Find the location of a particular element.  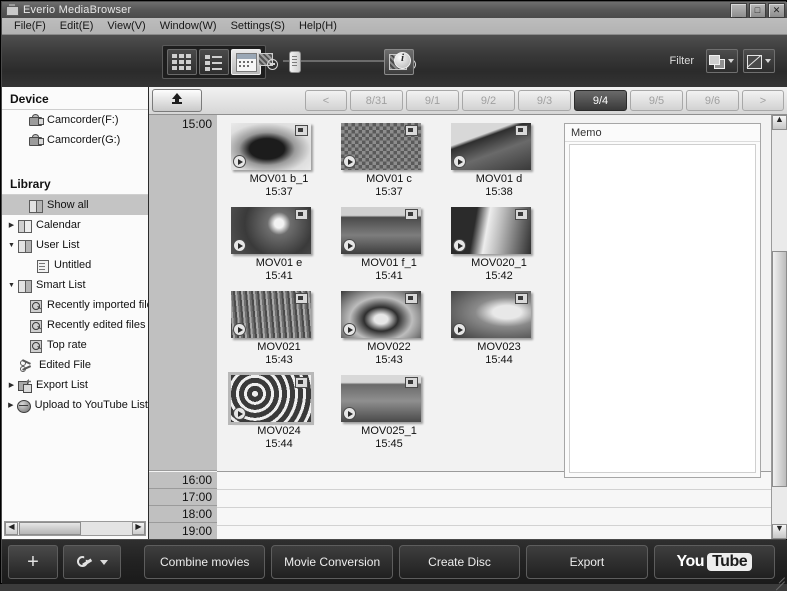

sidebar-item-calendar: ▶ Calendar is located at coordinates (75, 225).